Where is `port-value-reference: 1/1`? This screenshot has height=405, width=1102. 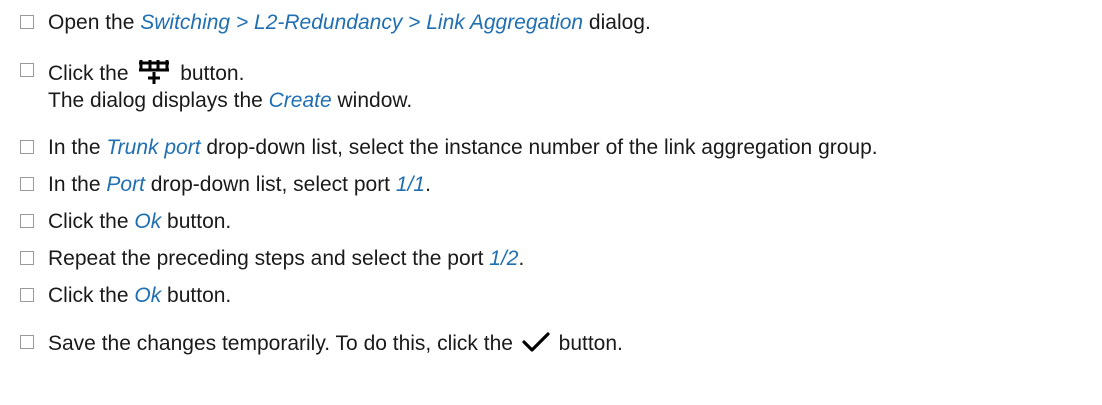
port-value-reference: 1/1 is located at coordinates (410, 184).